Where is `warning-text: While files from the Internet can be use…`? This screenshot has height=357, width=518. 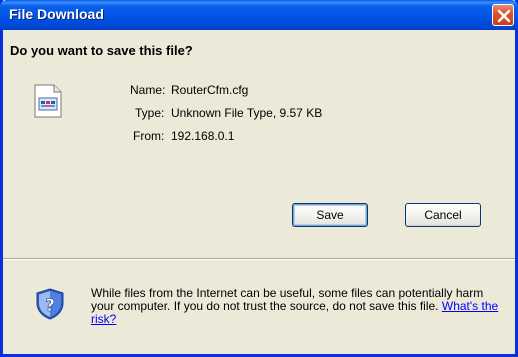
warning-text: While files from the Internet can be use… is located at coordinates (287, 299).